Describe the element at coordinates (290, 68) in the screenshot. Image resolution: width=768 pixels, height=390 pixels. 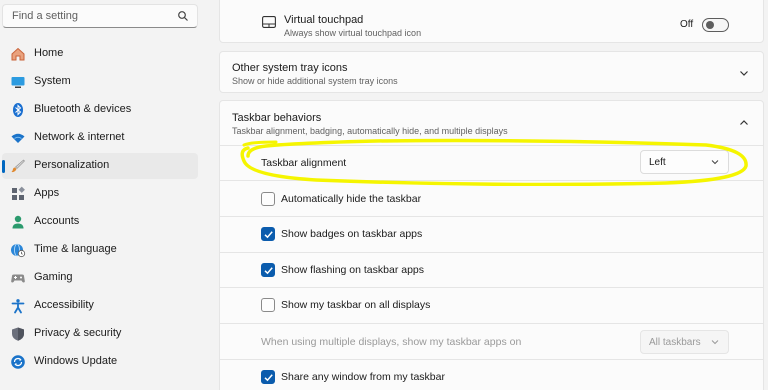
I see `tray-icons-title: Other system tray icons` at that location.